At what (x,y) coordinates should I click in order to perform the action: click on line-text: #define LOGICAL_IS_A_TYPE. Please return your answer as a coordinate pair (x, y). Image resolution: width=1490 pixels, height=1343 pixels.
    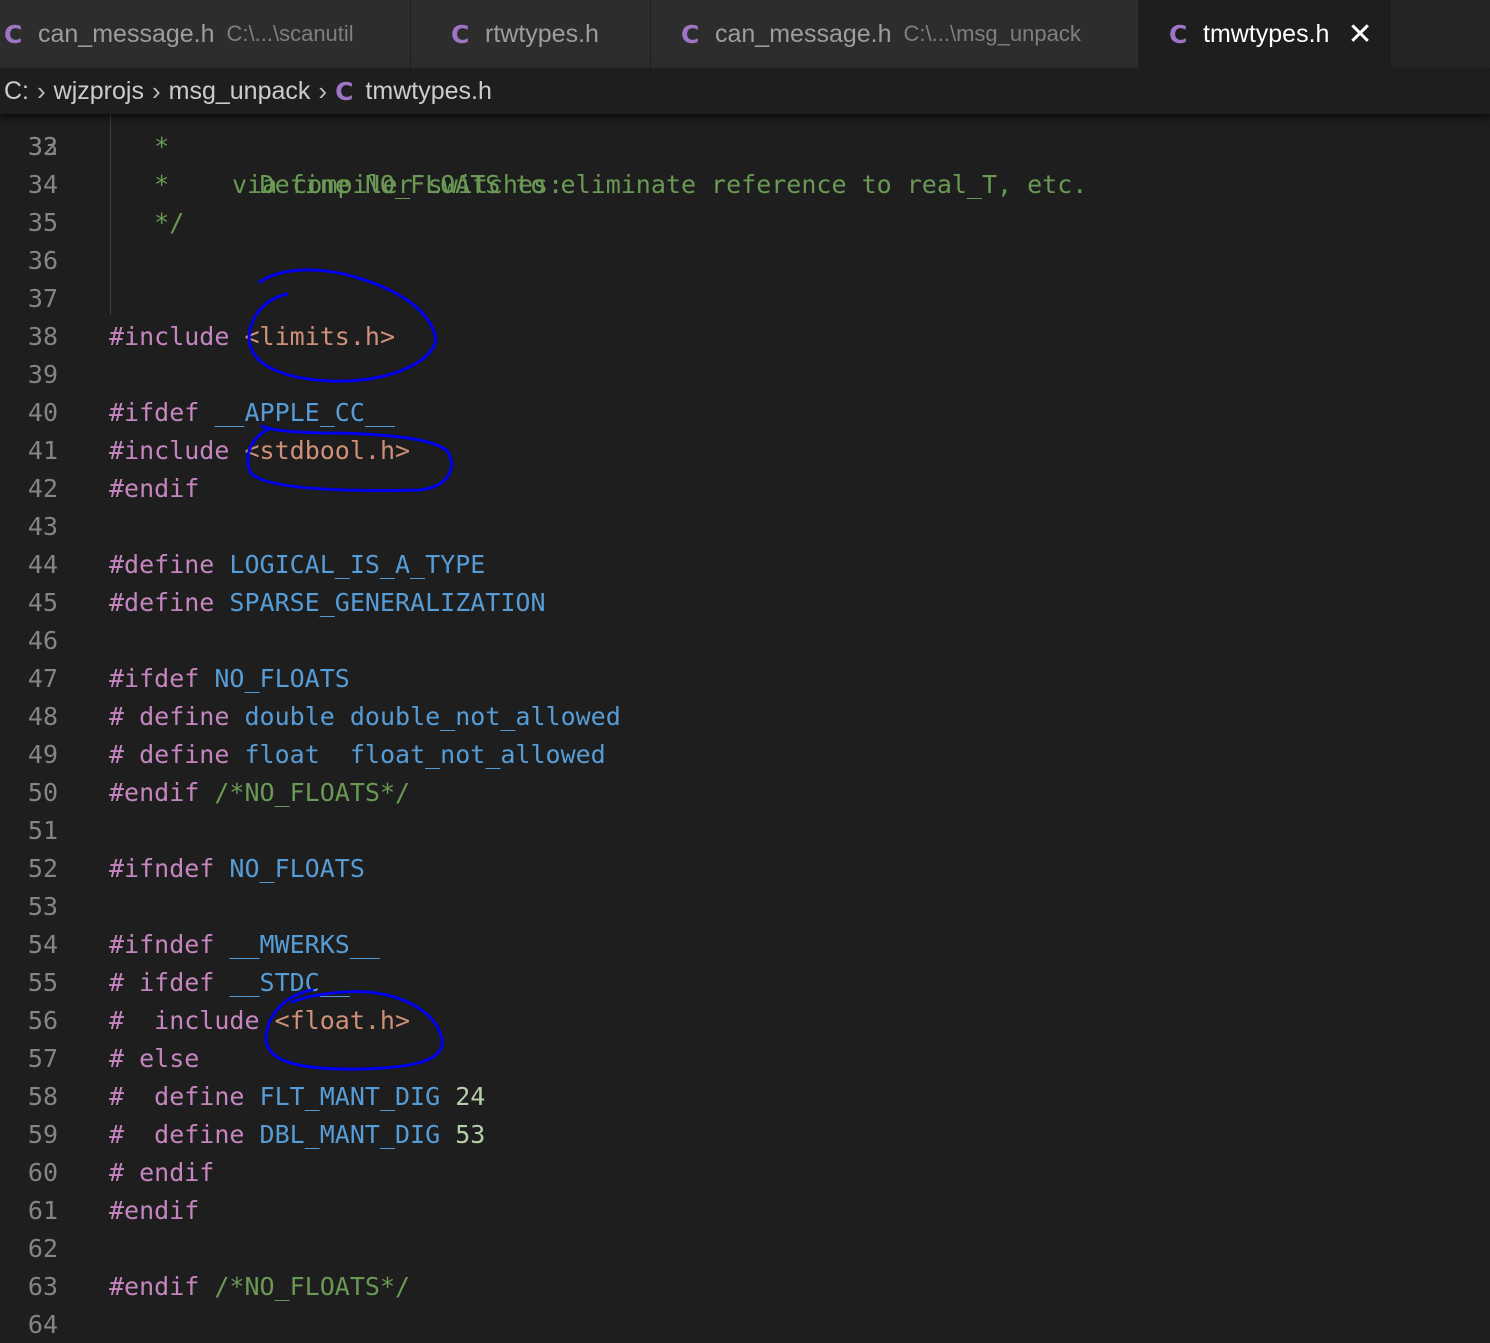
    Looking at the image, I should click on (297, 565).